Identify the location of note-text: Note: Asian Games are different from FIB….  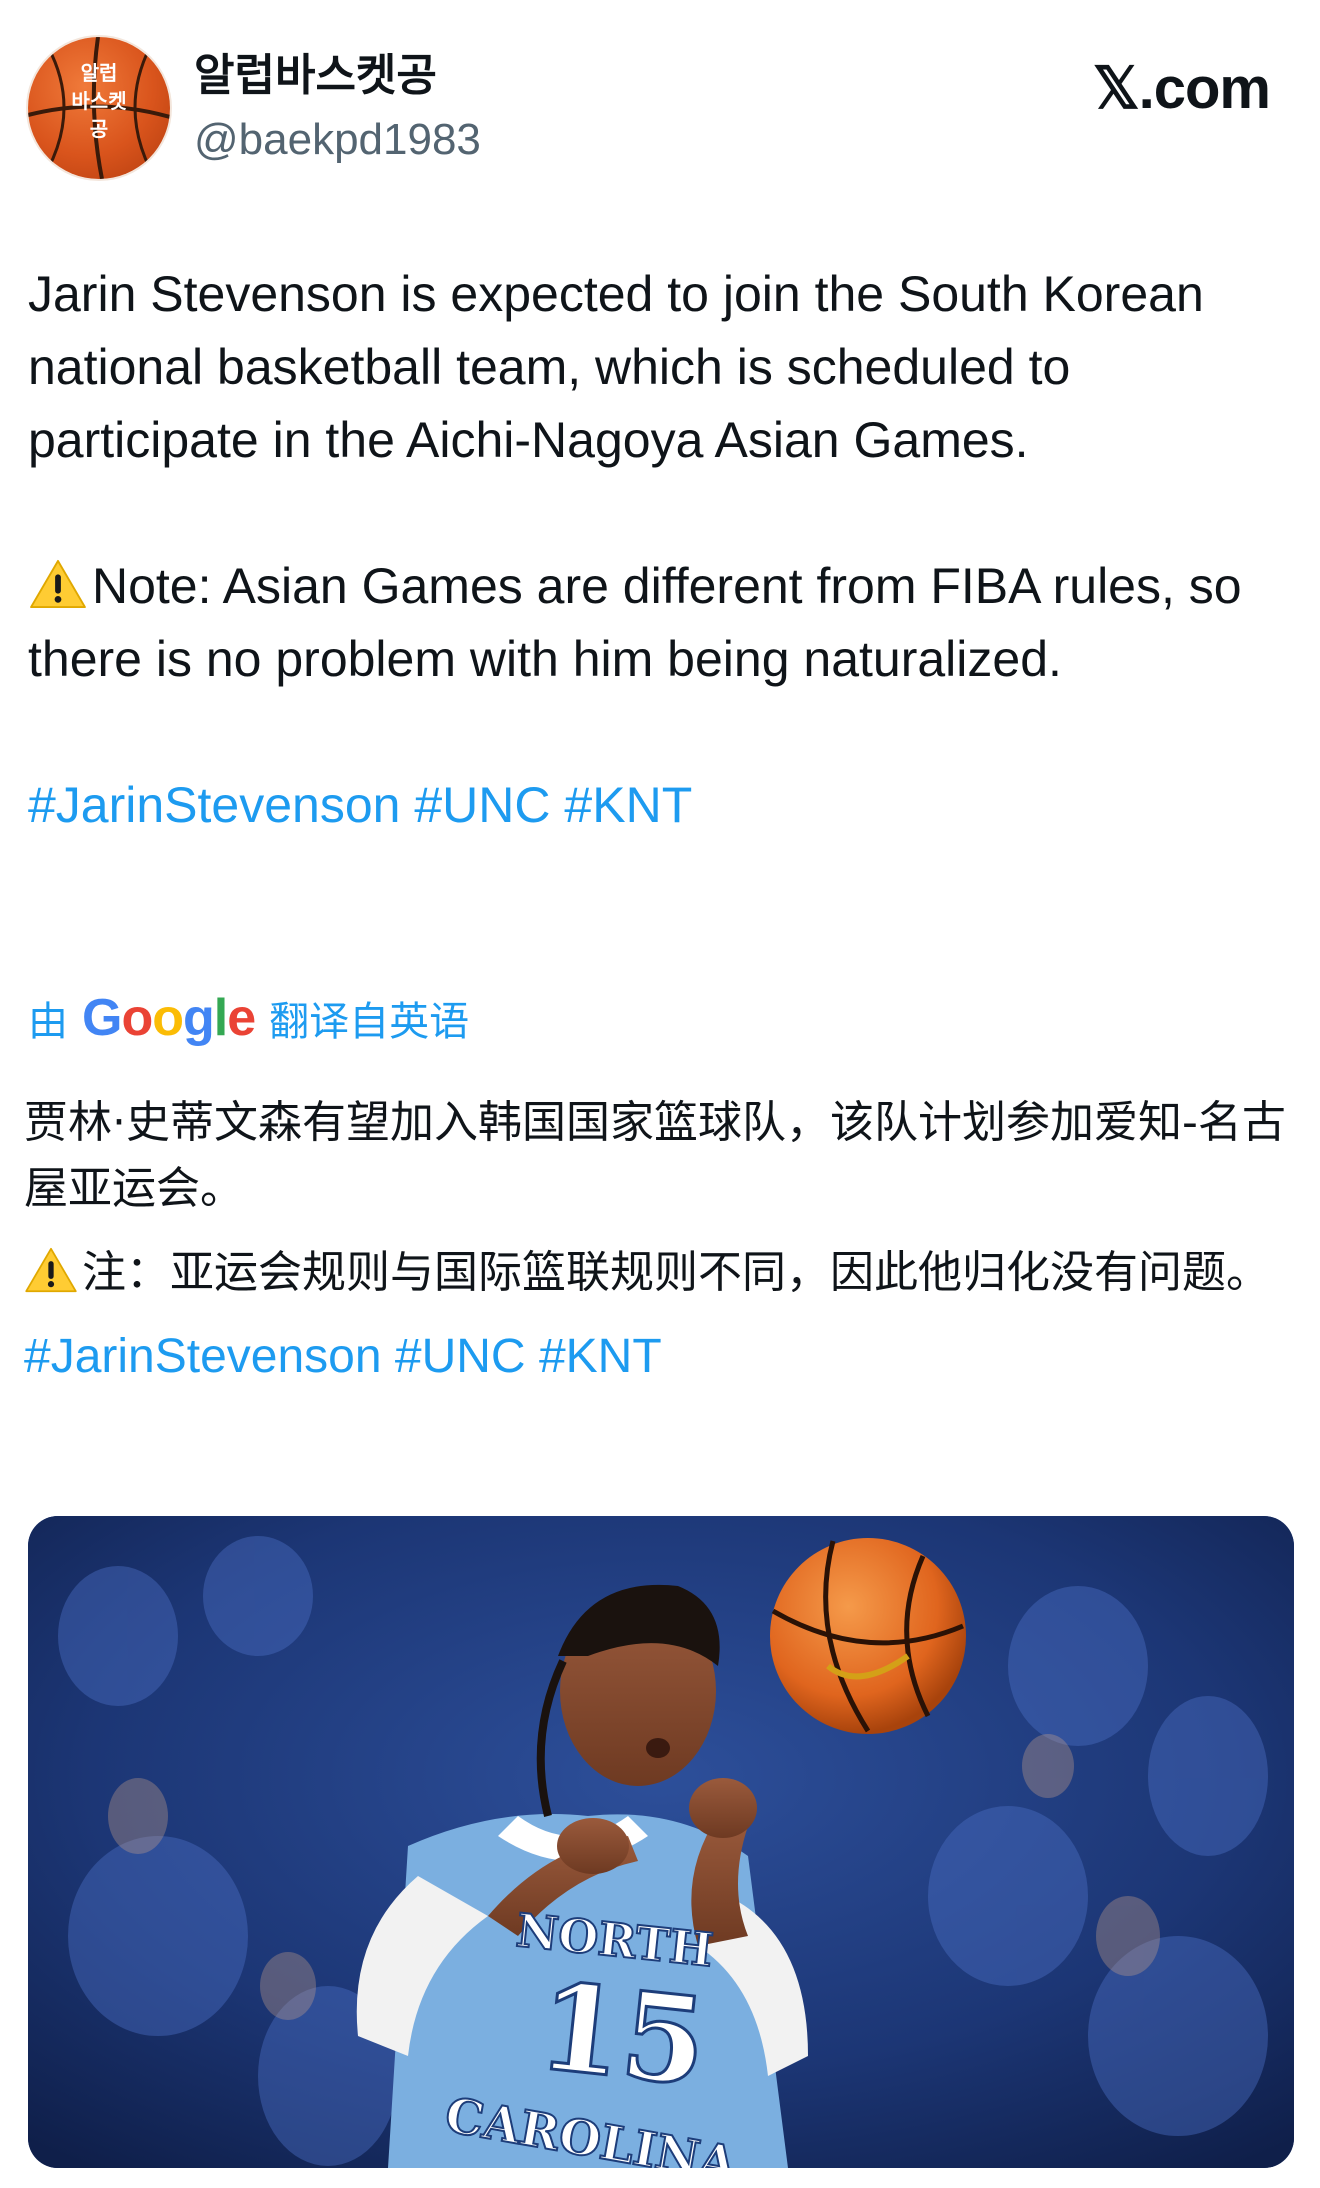
(635, 622).